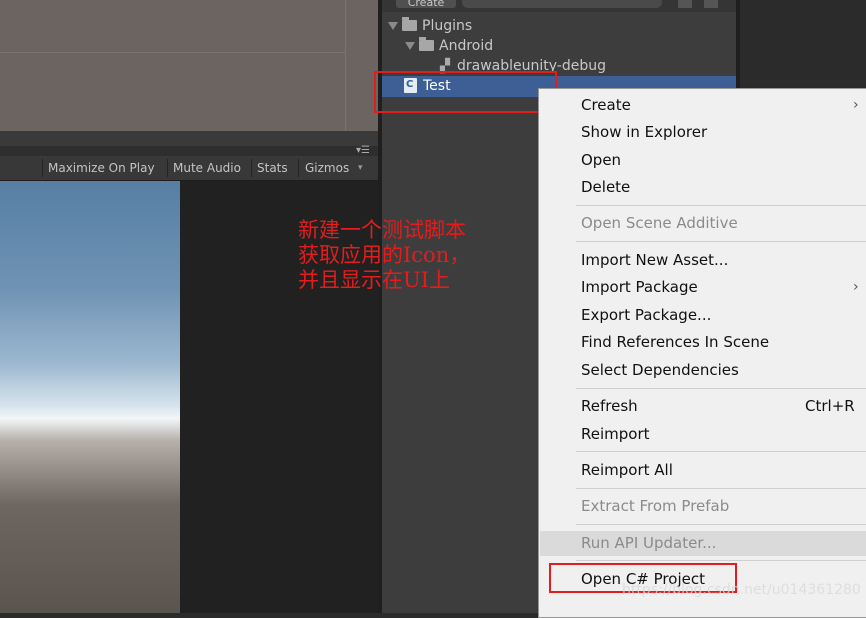 The height and width of the screenshot is (618, 866). Describe the element at coordinates (741, 590) in the screenshot. I see `watermark-text: https://blog.csdn.net/u014361280` at that location.